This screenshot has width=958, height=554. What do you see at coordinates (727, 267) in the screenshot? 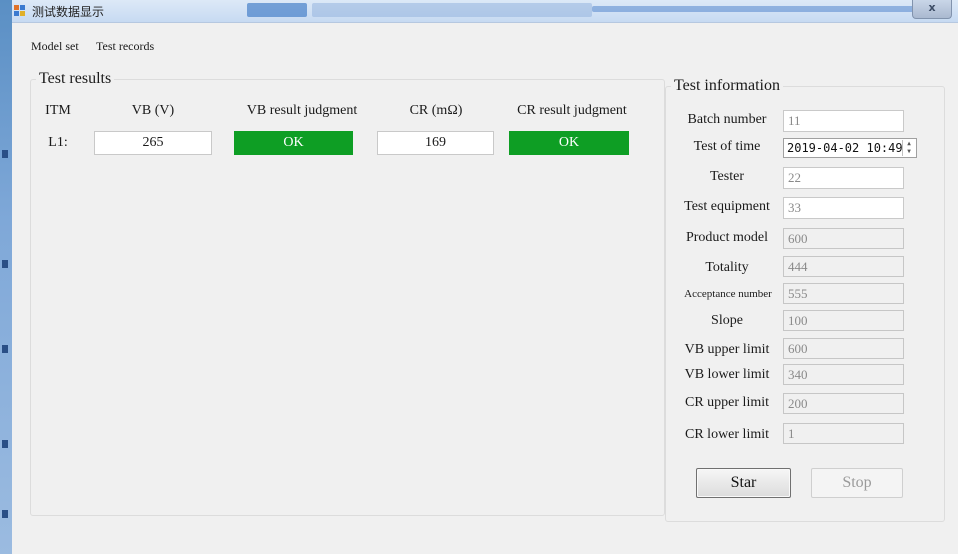
I see `totality-label: Totality` at bounding box center [727, 267].